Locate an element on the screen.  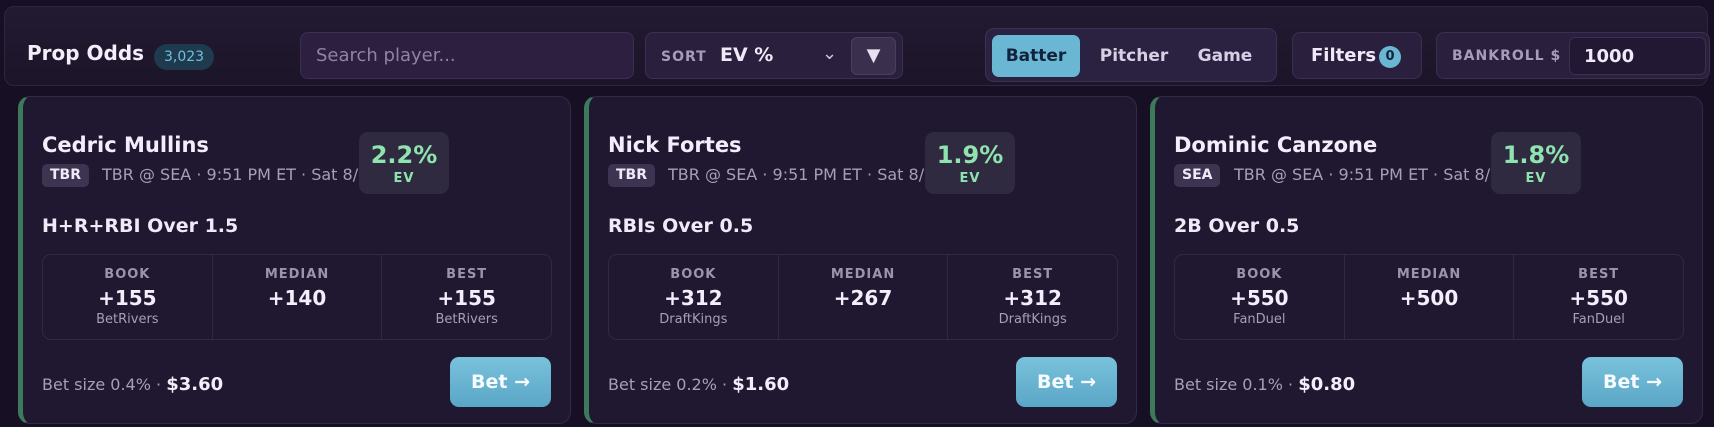
bet-size-amount: $3.60 is located at coordinates (195, 384).